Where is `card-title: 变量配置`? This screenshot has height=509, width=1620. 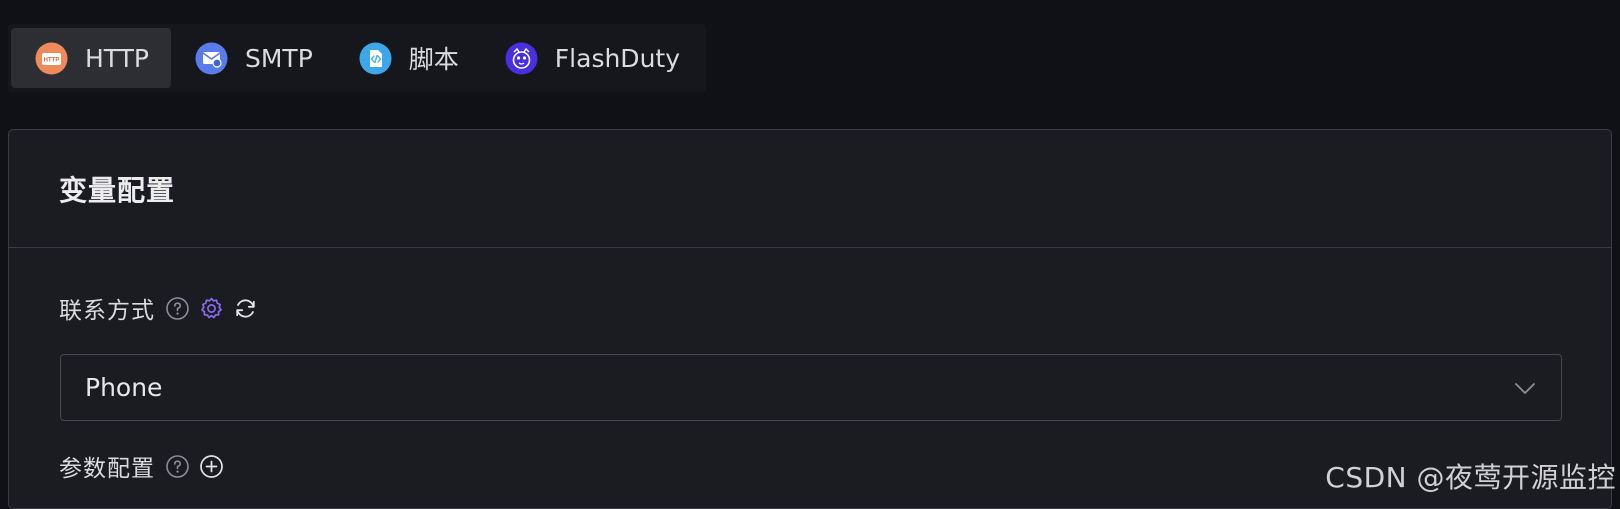 card-title: 变量配置 is located at coordinates (117, 190).